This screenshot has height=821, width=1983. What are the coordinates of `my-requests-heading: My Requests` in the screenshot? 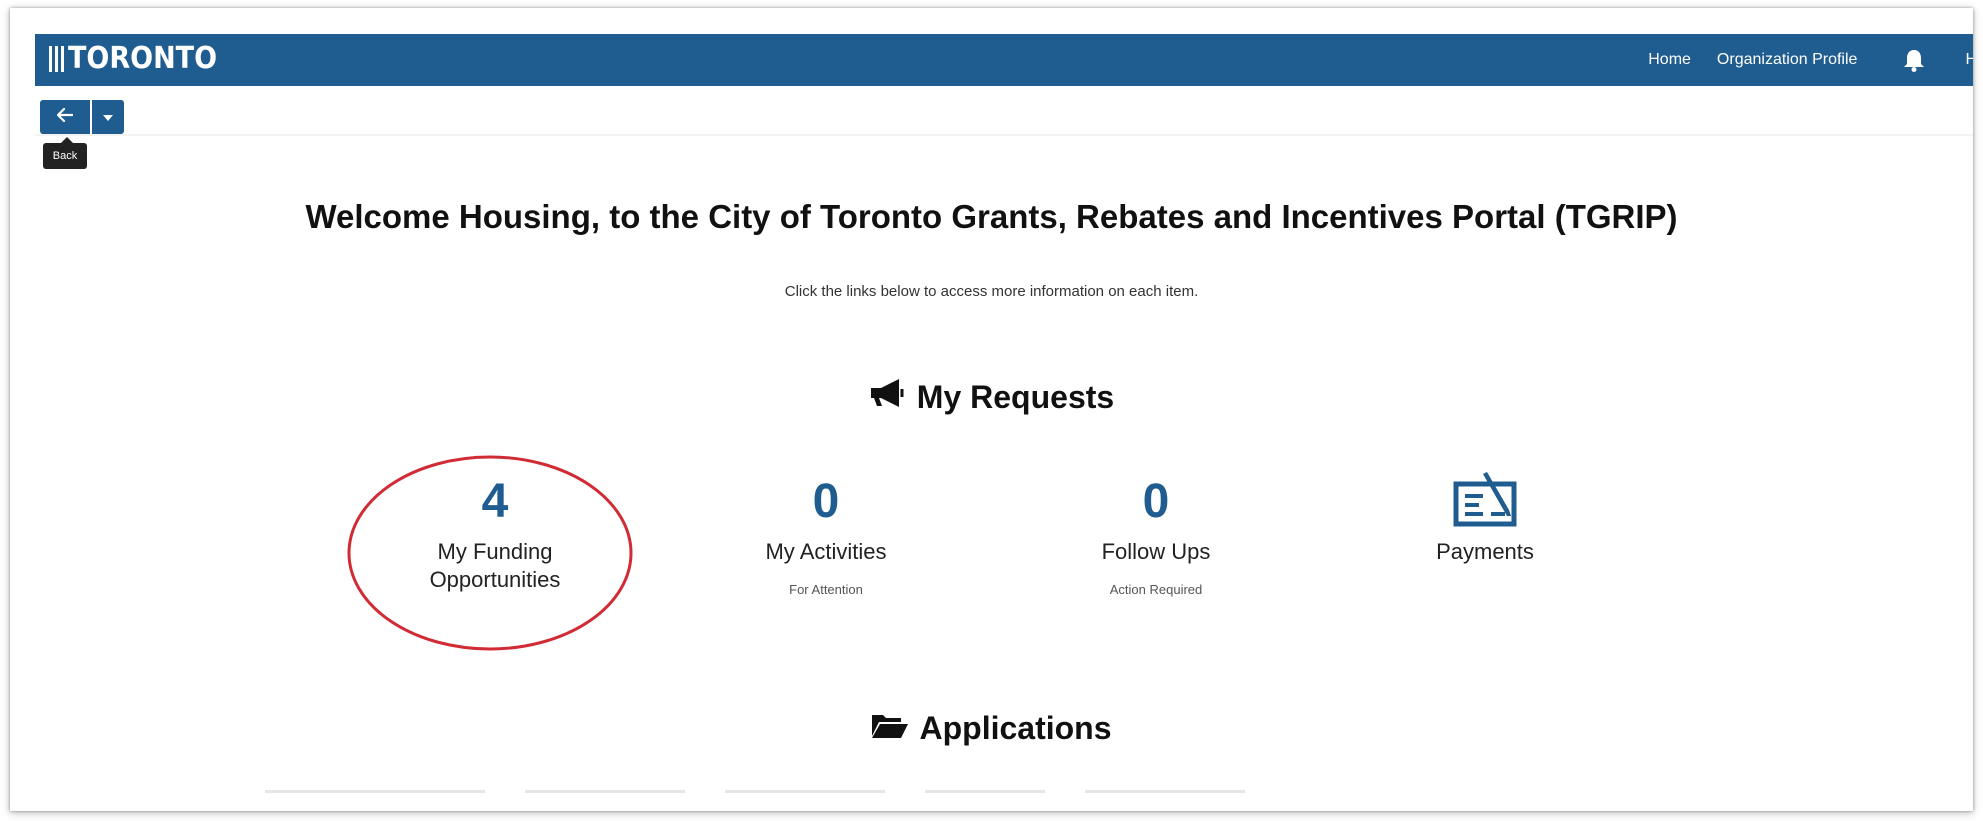 It's located at (991, 397).